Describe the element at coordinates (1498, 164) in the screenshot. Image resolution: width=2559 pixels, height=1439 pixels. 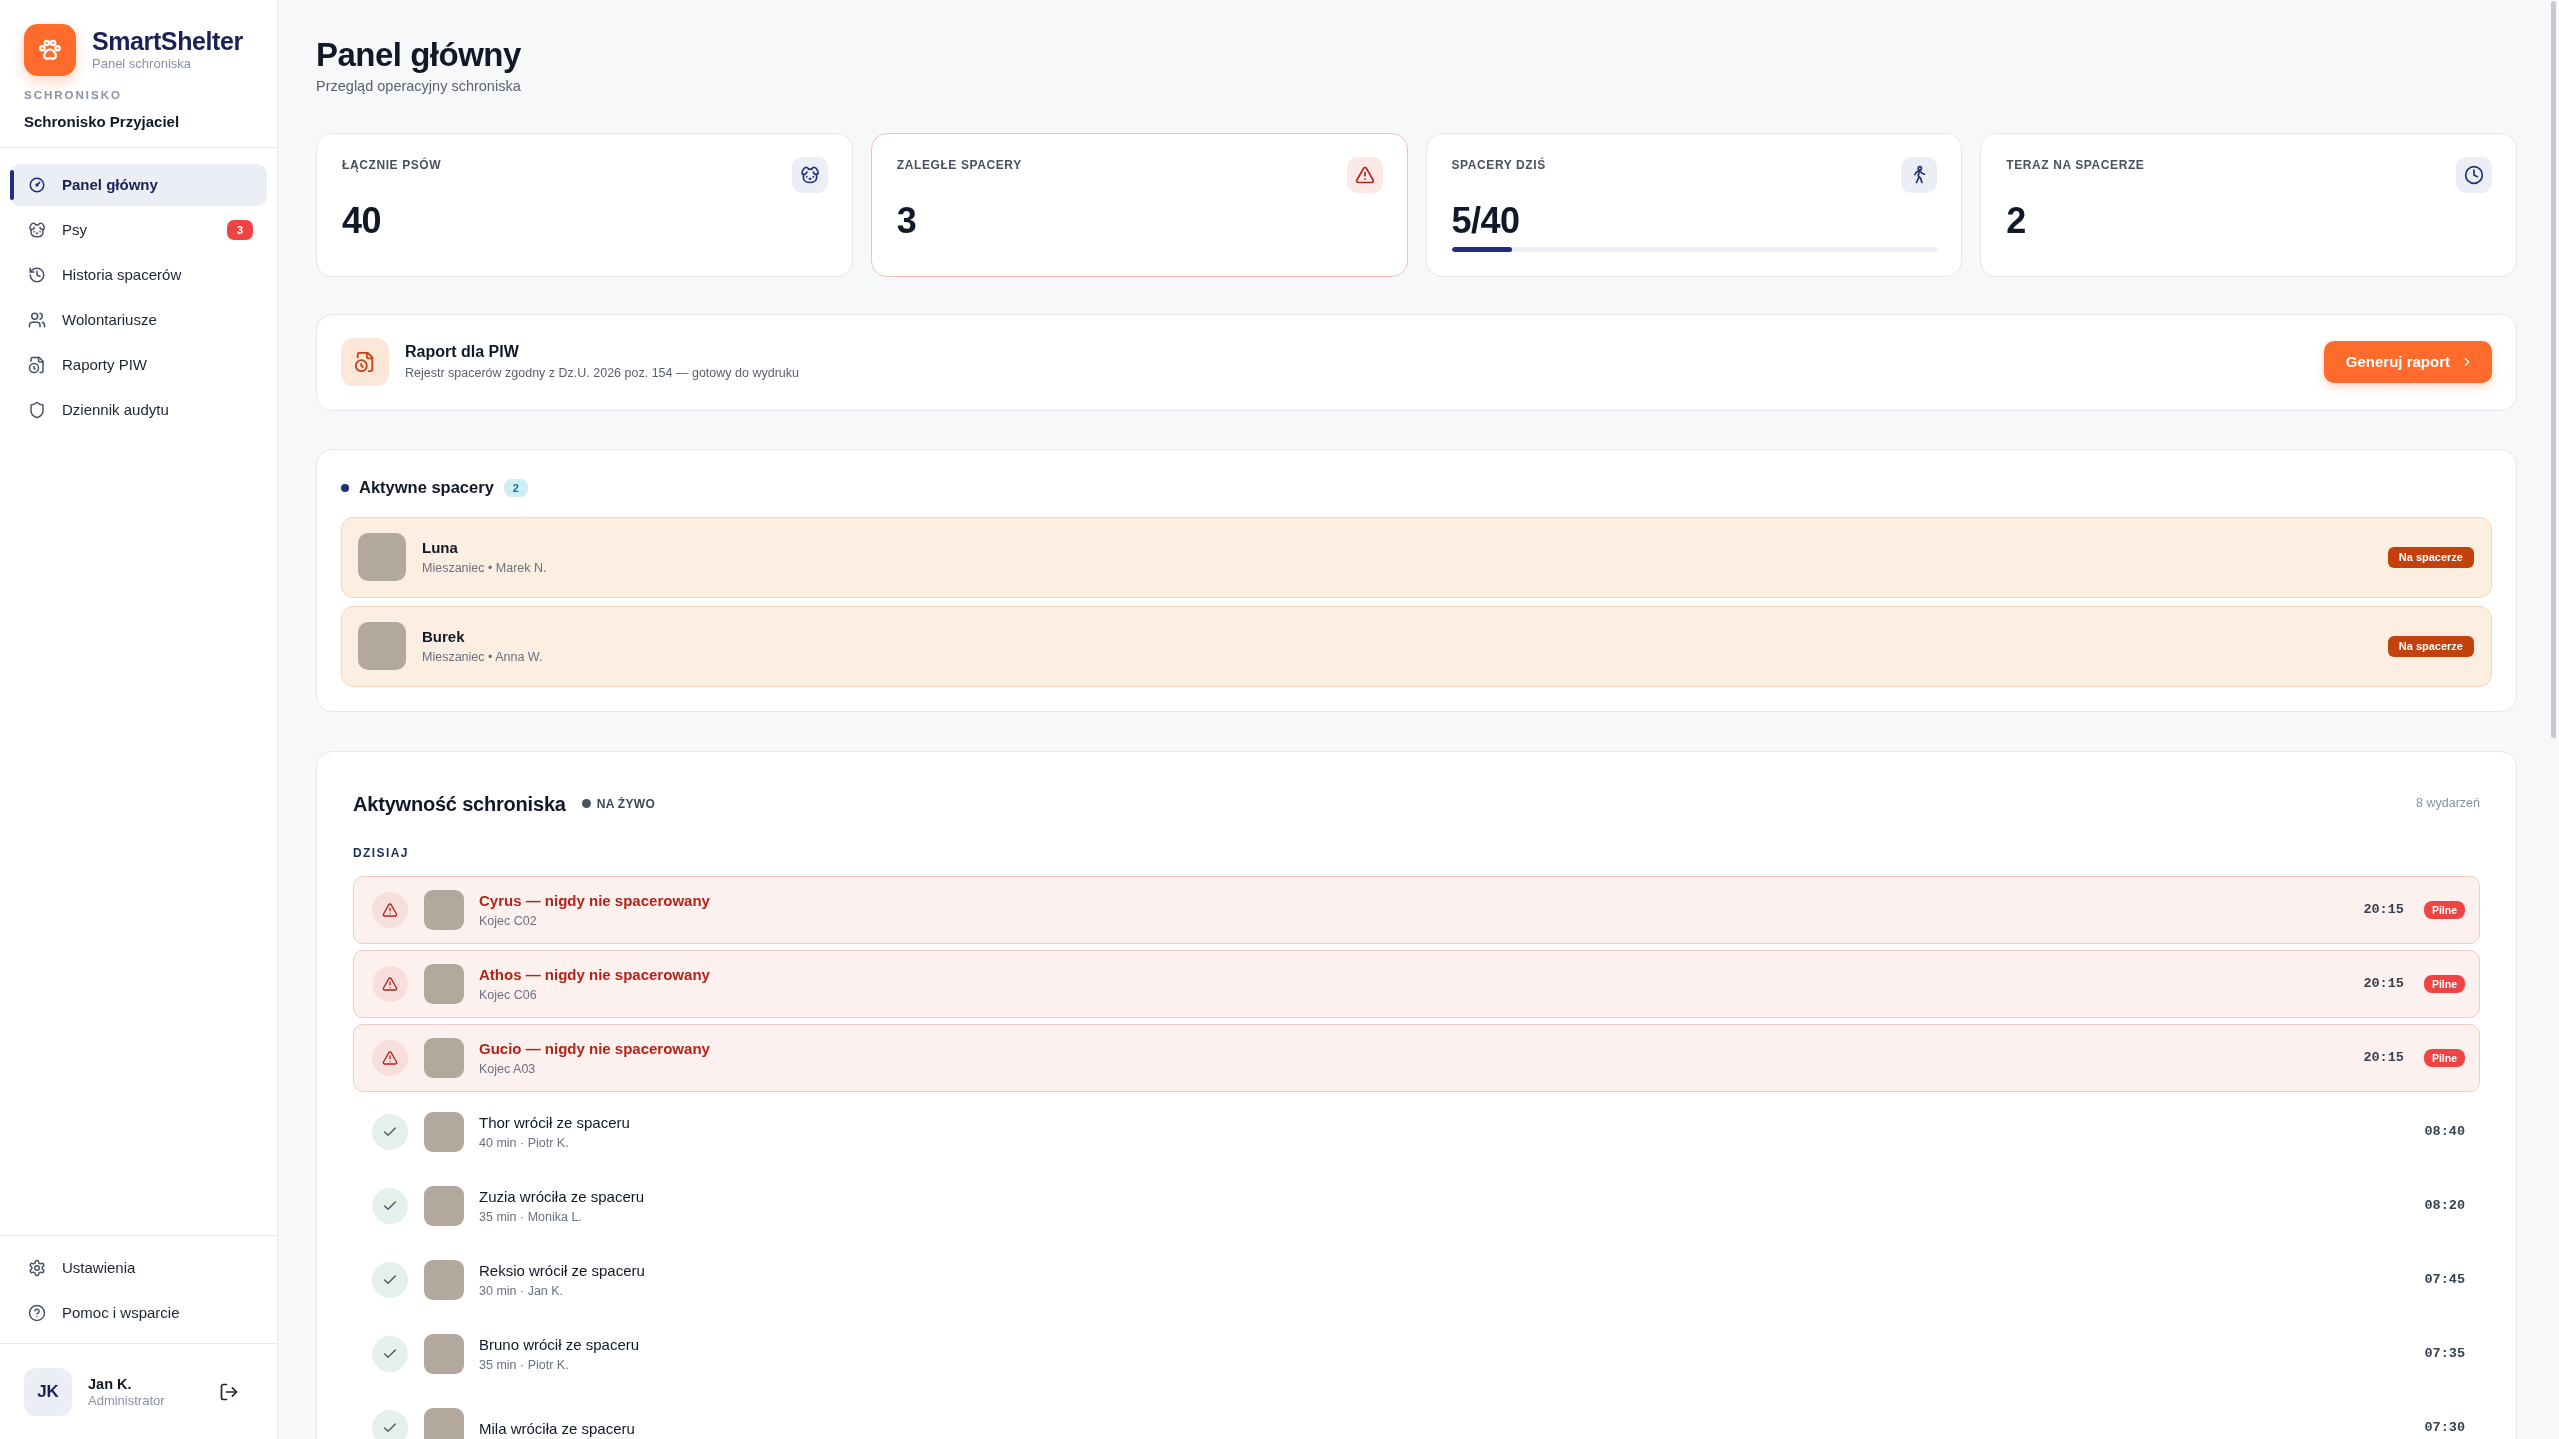
I see `stat-label: SPACERY DZIŚ` at that location.